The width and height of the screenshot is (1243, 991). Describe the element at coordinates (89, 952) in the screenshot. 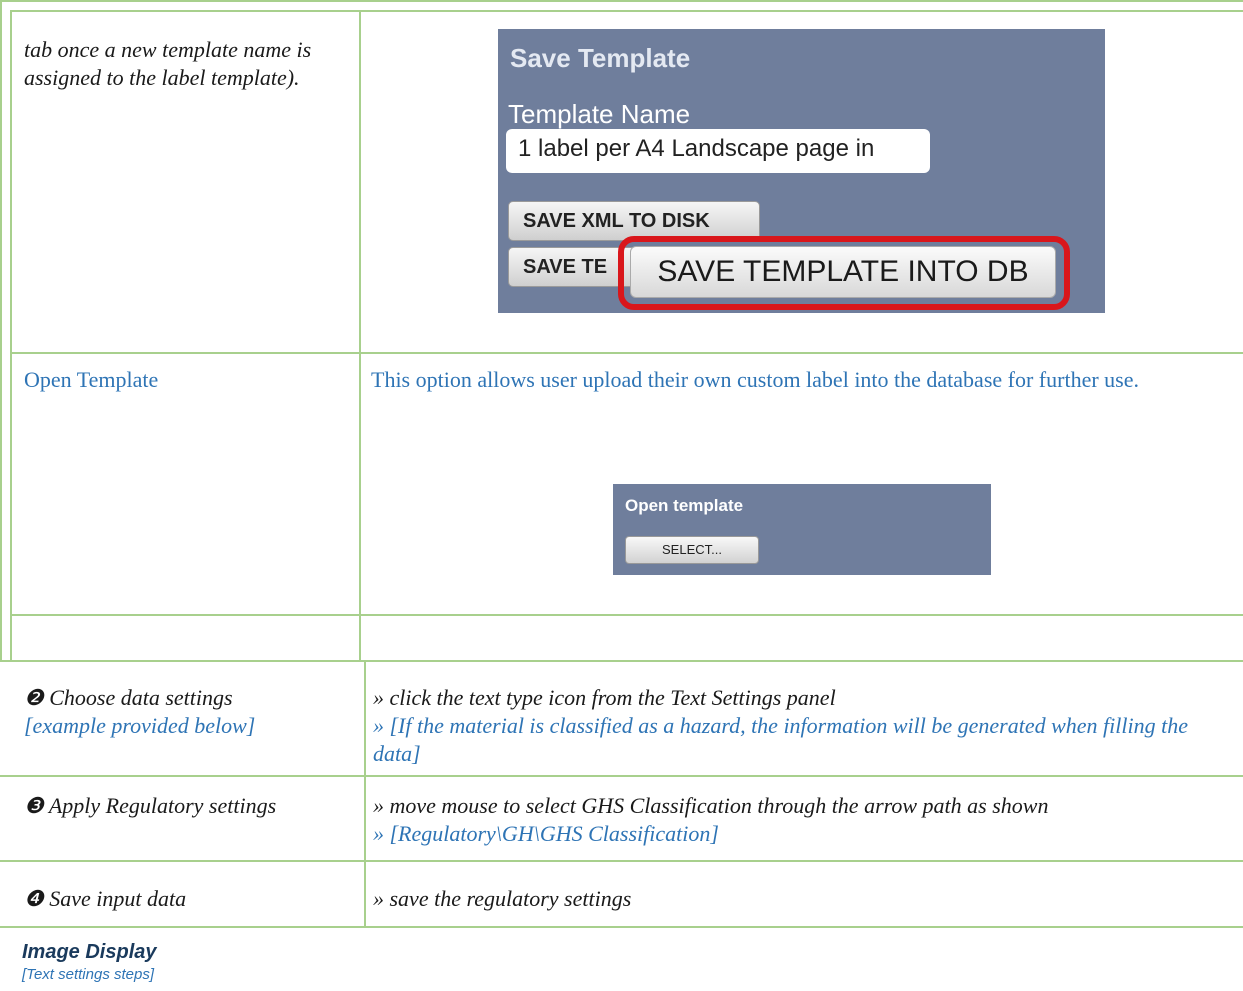

I see `image-display-heading: Image Display` at that location.